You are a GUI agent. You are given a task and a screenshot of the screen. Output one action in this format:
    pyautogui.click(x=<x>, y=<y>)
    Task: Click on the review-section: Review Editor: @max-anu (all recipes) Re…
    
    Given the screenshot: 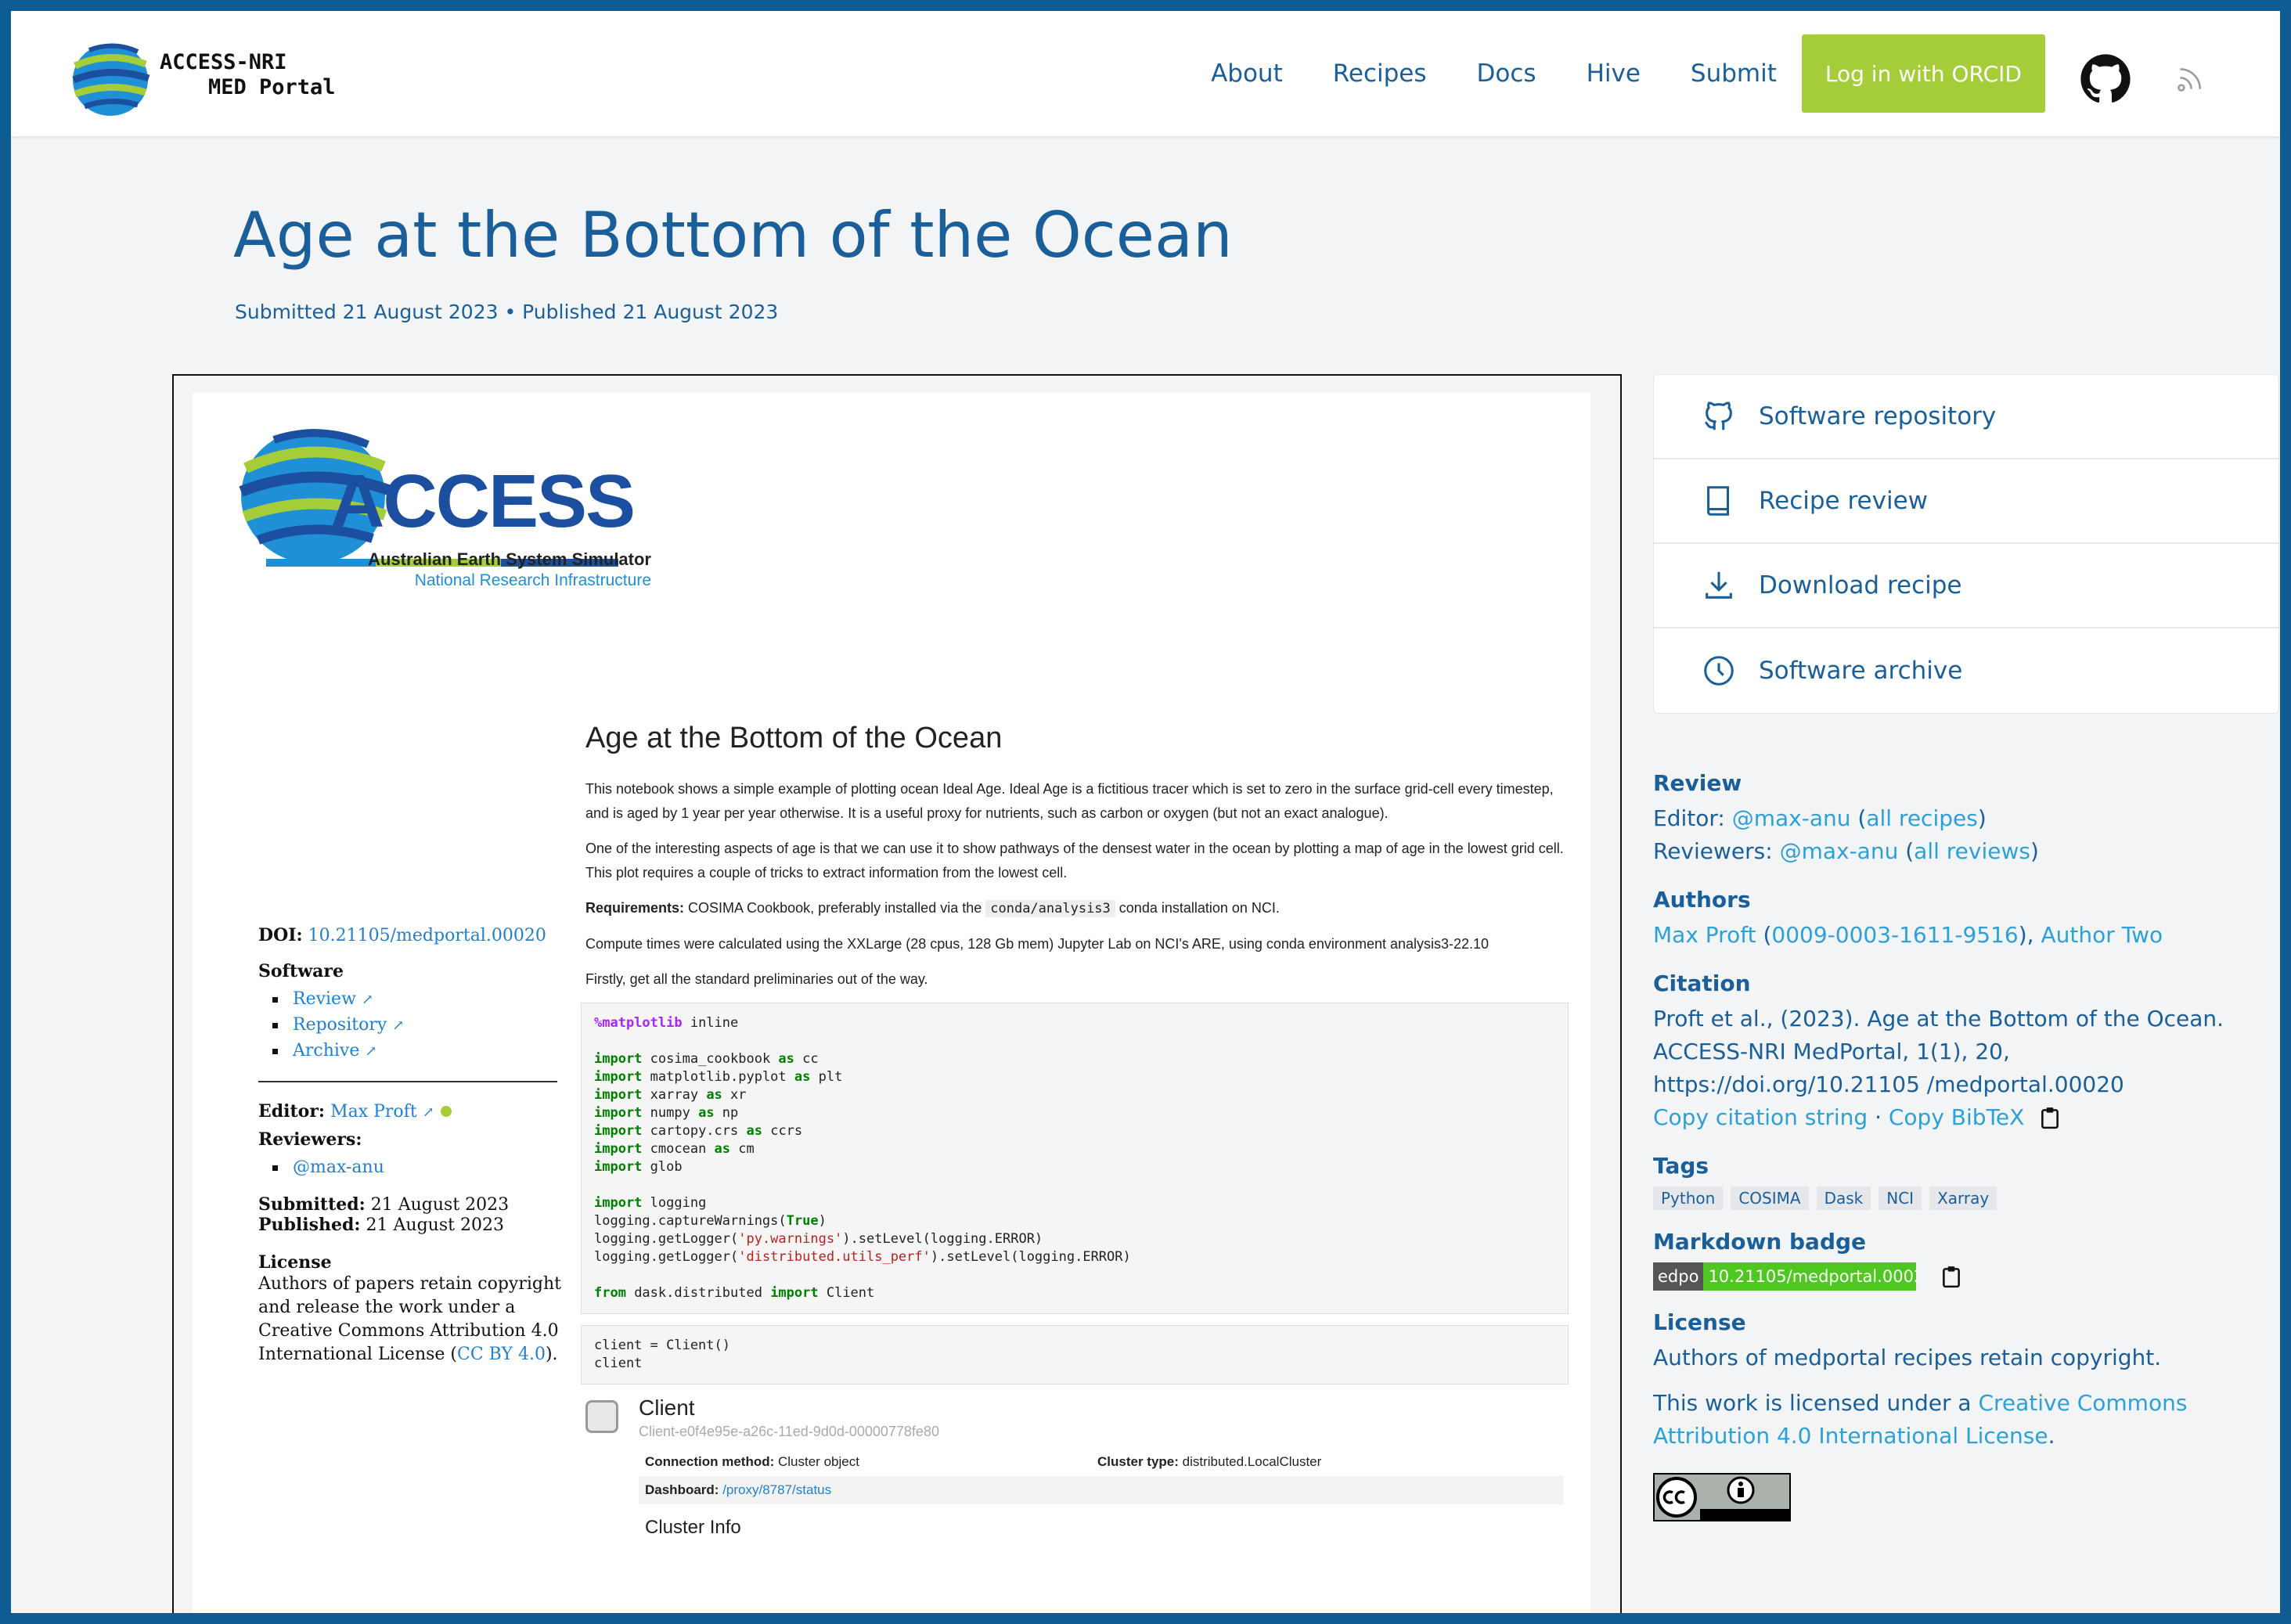 What is the action you would take?
    pyautogui.click(x=1966, y=819)
    